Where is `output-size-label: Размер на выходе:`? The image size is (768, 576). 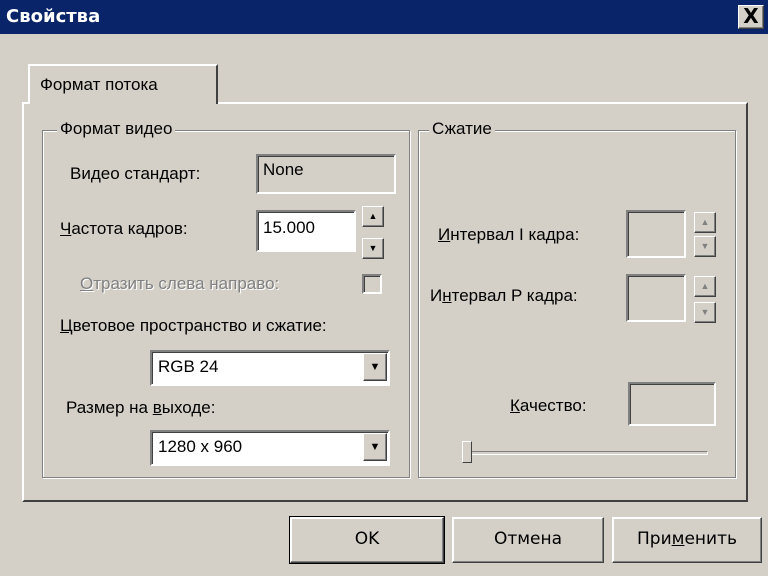
output-size-label: Размер на выходе: is located at coordinates (140, 408).